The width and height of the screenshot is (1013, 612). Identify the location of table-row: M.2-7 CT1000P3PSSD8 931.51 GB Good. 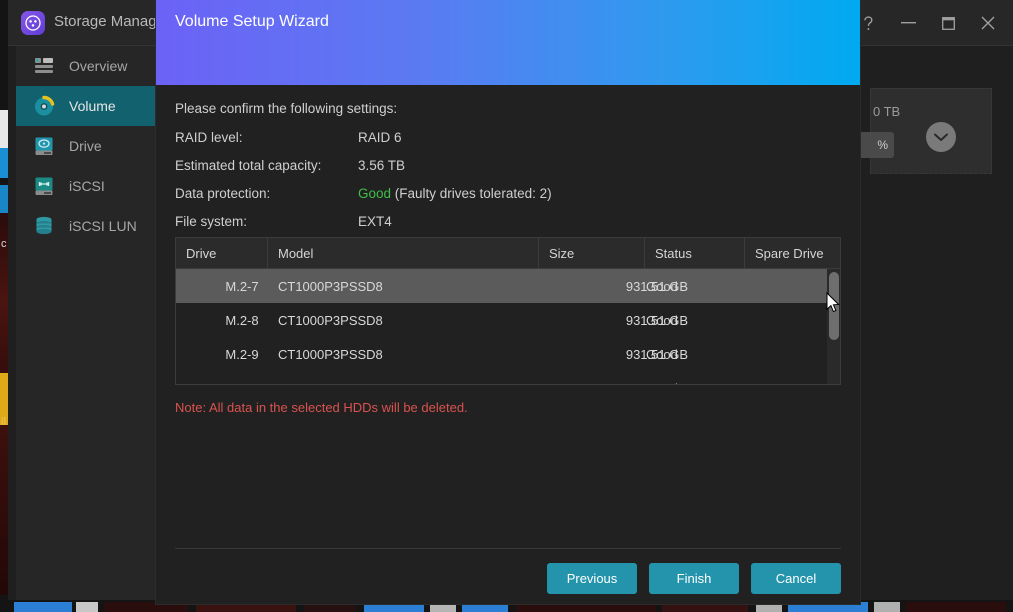
(508, 286).